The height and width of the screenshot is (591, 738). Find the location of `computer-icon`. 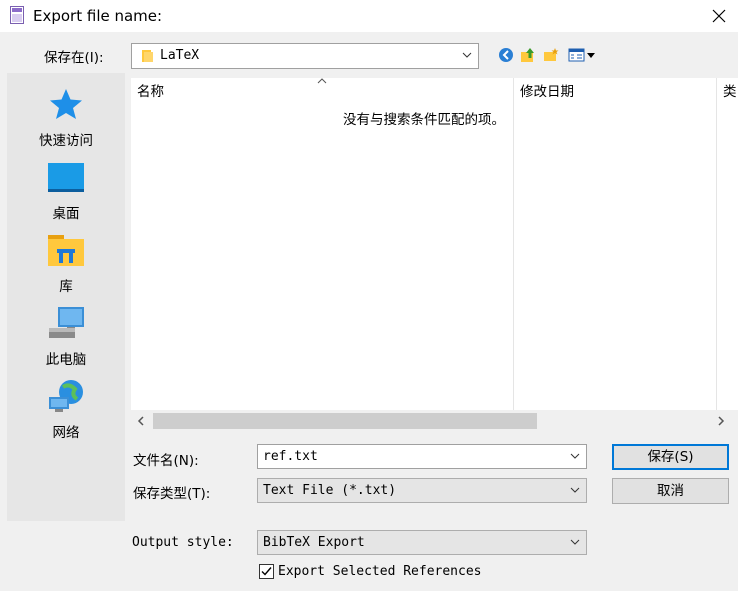

computer-icon is located at coordinates (66, 322).